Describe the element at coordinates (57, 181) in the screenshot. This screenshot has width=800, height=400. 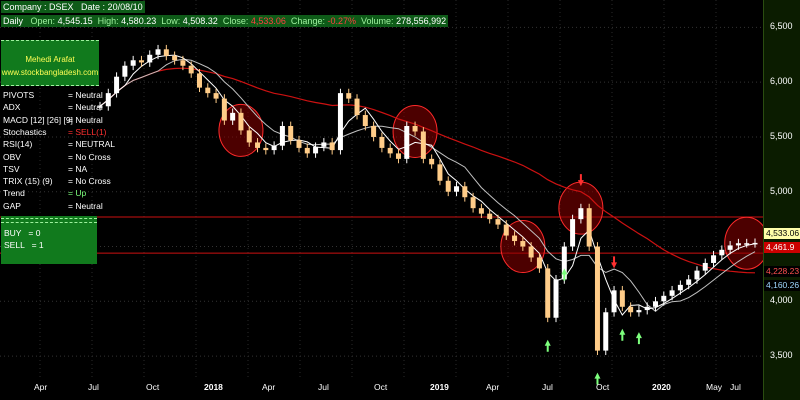
I see `indicator-row: TRIX (15) (9) = No Cross` at that location.